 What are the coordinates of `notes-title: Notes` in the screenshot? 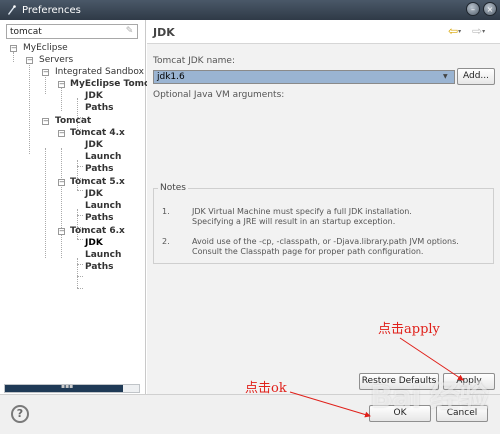 It's located at (173, 188).